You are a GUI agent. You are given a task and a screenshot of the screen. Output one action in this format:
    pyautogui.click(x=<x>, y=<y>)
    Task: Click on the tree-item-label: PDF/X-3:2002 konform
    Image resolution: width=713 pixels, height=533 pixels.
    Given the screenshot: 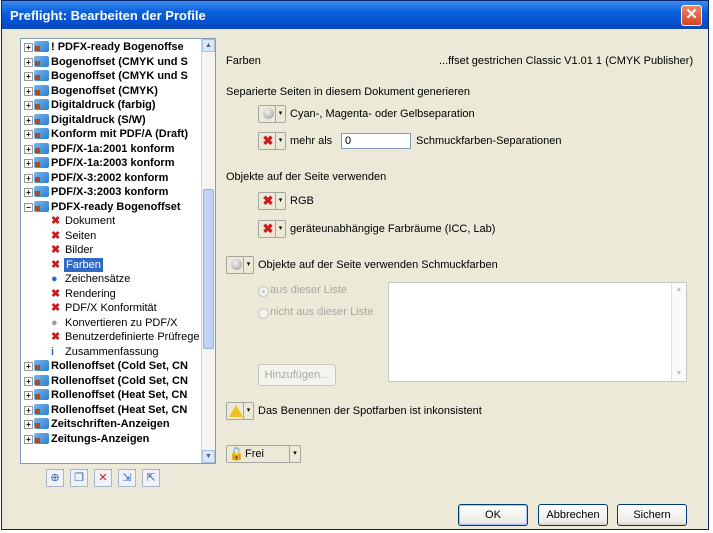 What is the action you would take?
    pyautogui.click(x=110, y=177)
    